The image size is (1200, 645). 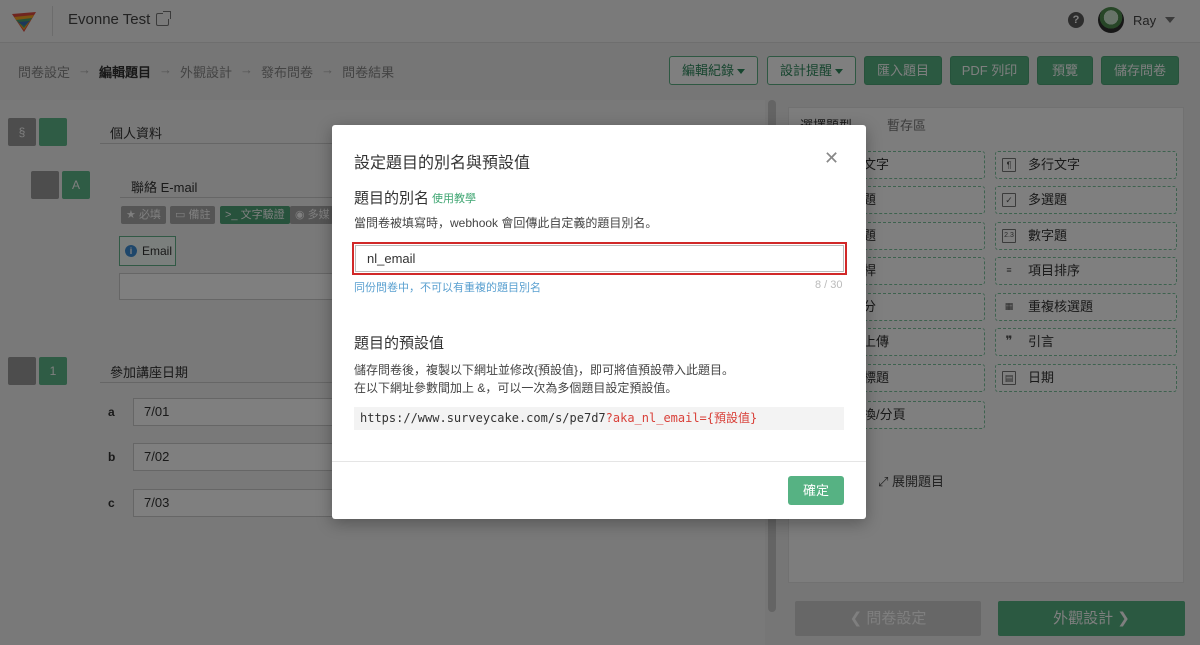 What do you see at coordinates (516, 388) in the screenshot?
I see `default-value-description: 在以下網址參數間加上 &，可以一次為多個題目設定預設值。` at bounding box center [516, 388].